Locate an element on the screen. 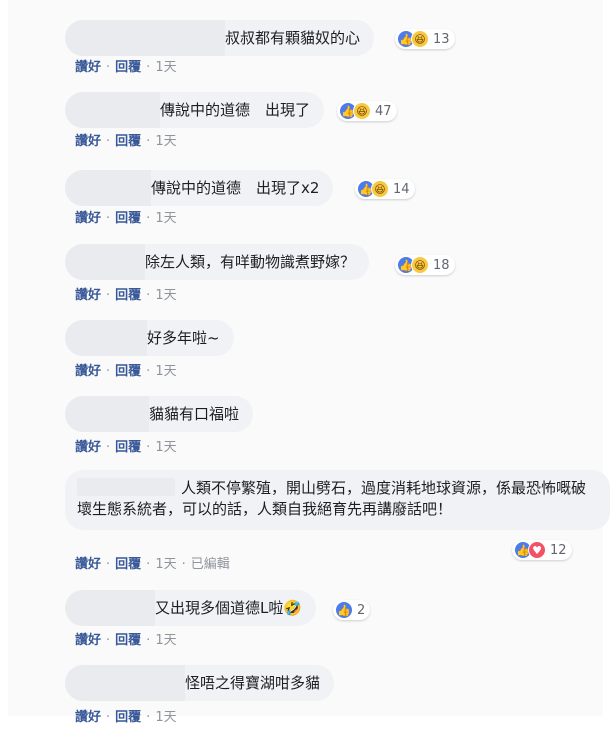 Image resolution: width=615 pixels, height=732 pixels. comment: 叔叔都有顆貓奴的心 👍 😆 13 is located at coordinates (260, 38).